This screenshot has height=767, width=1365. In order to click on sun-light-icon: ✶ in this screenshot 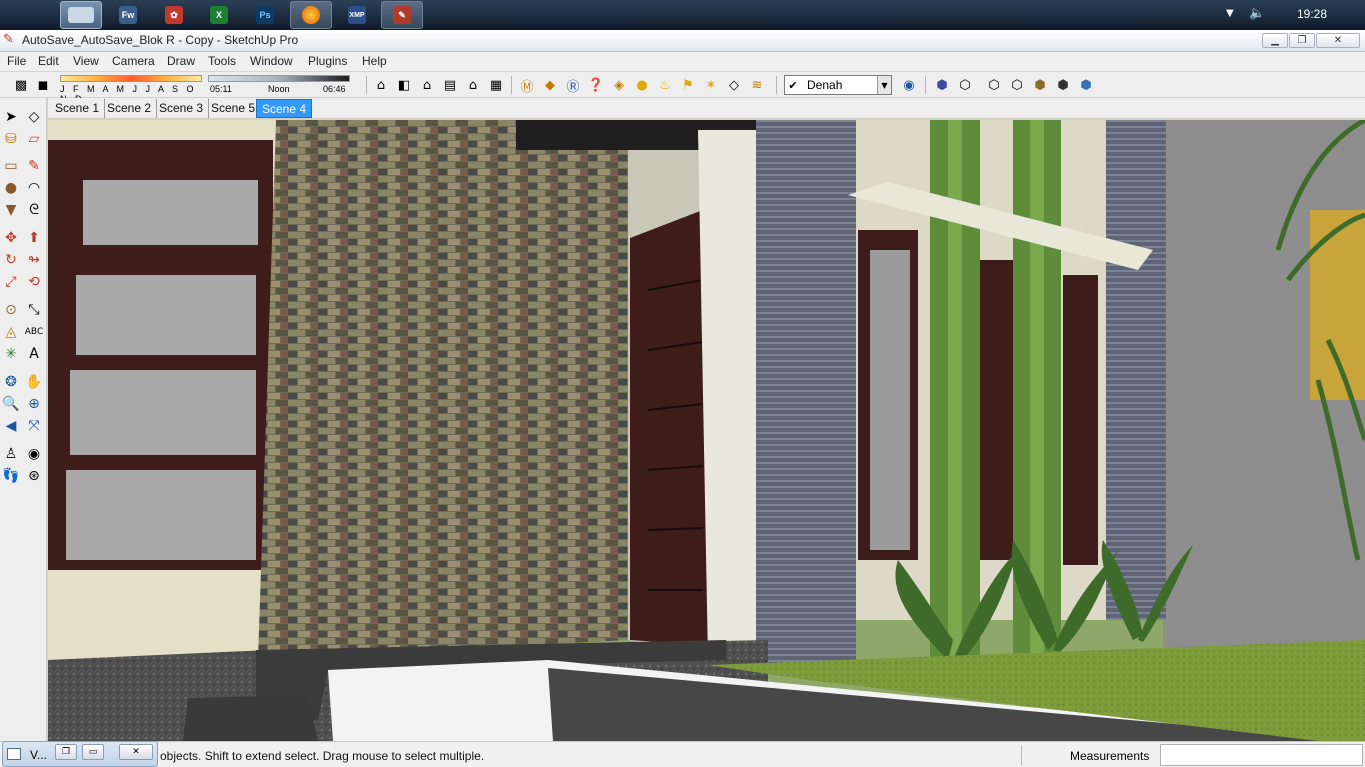, I will do `click(711, 85)`.